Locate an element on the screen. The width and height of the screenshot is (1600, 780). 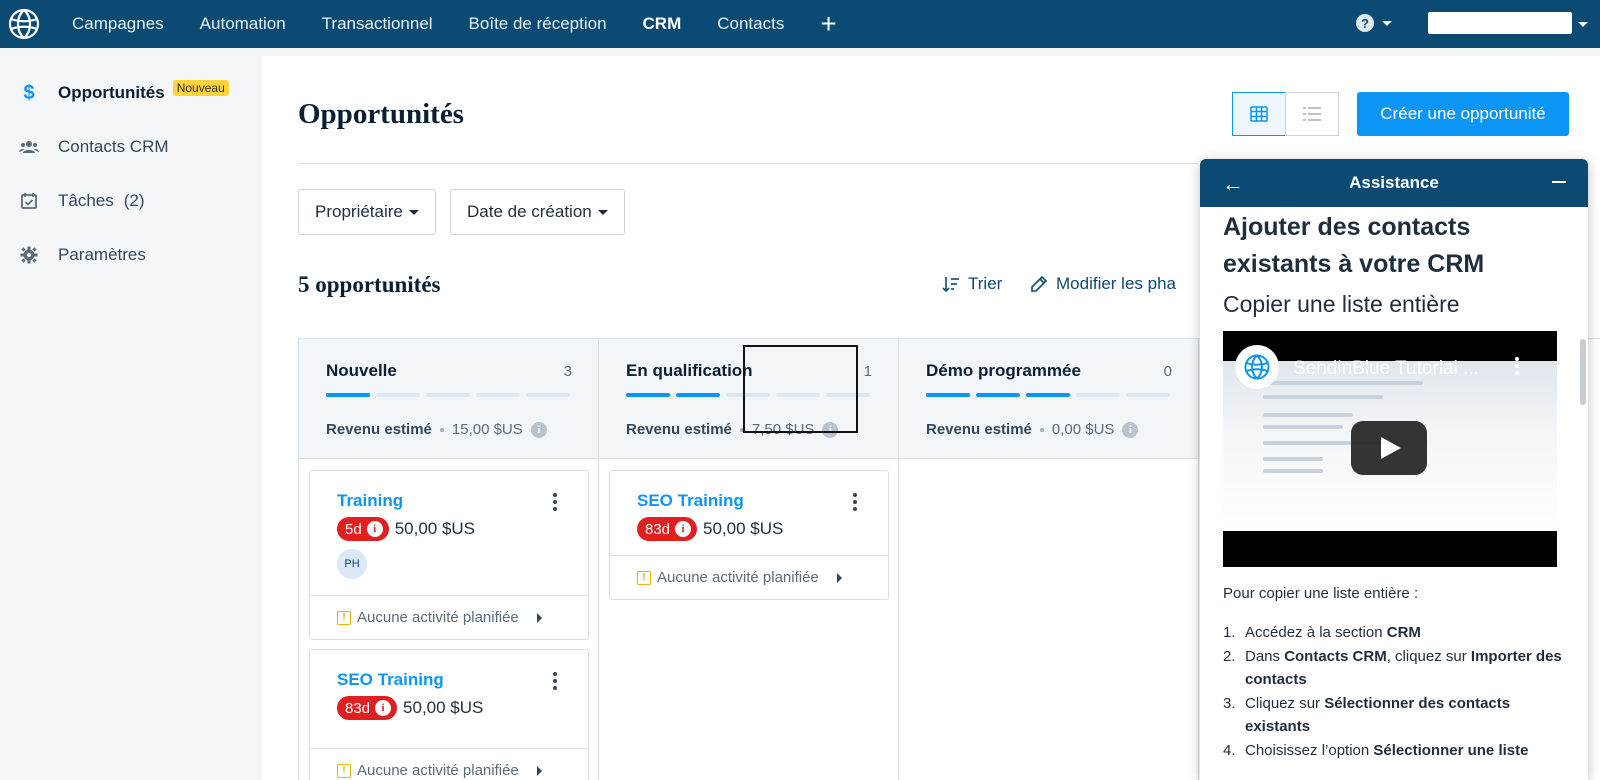
activity-label: Aucune activité planifiée is located at coordinates (438, 770).